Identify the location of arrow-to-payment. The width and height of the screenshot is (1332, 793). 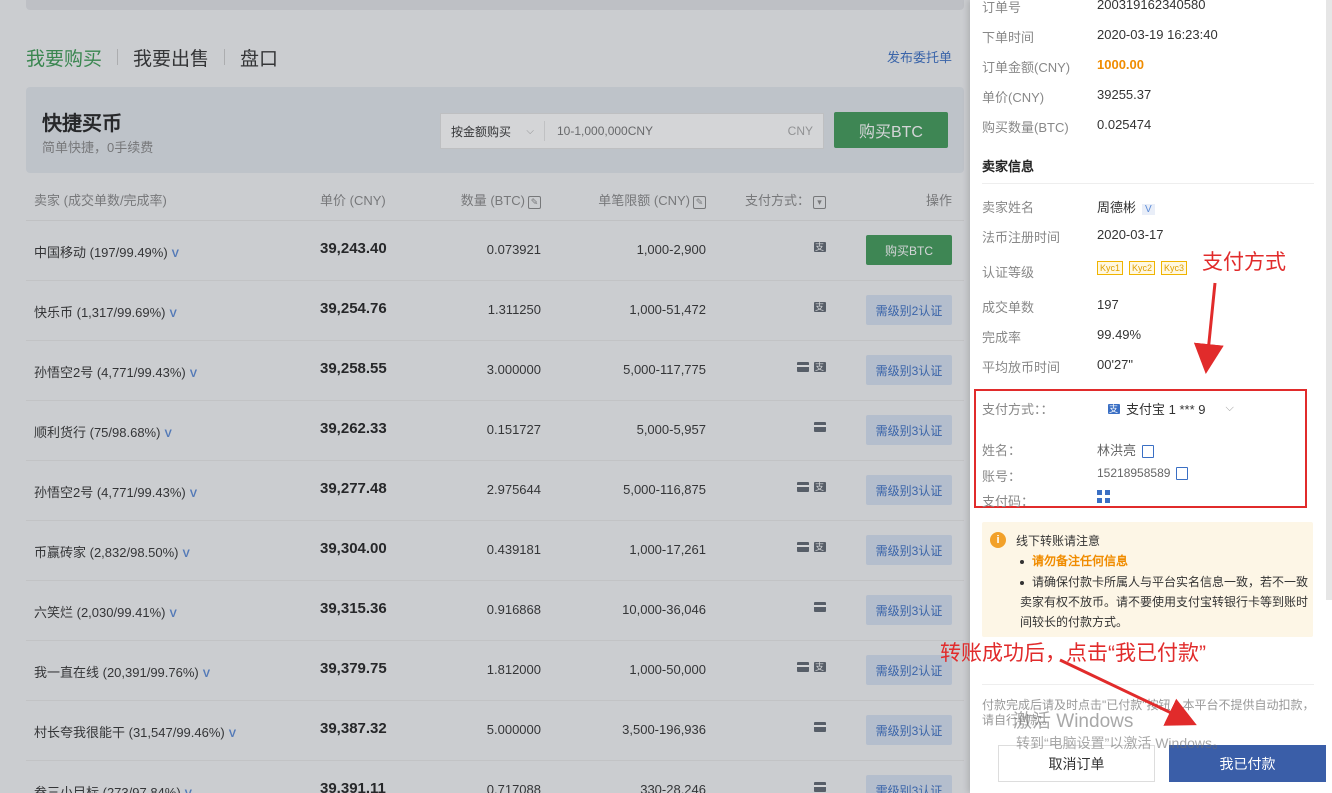
(1208, 328).